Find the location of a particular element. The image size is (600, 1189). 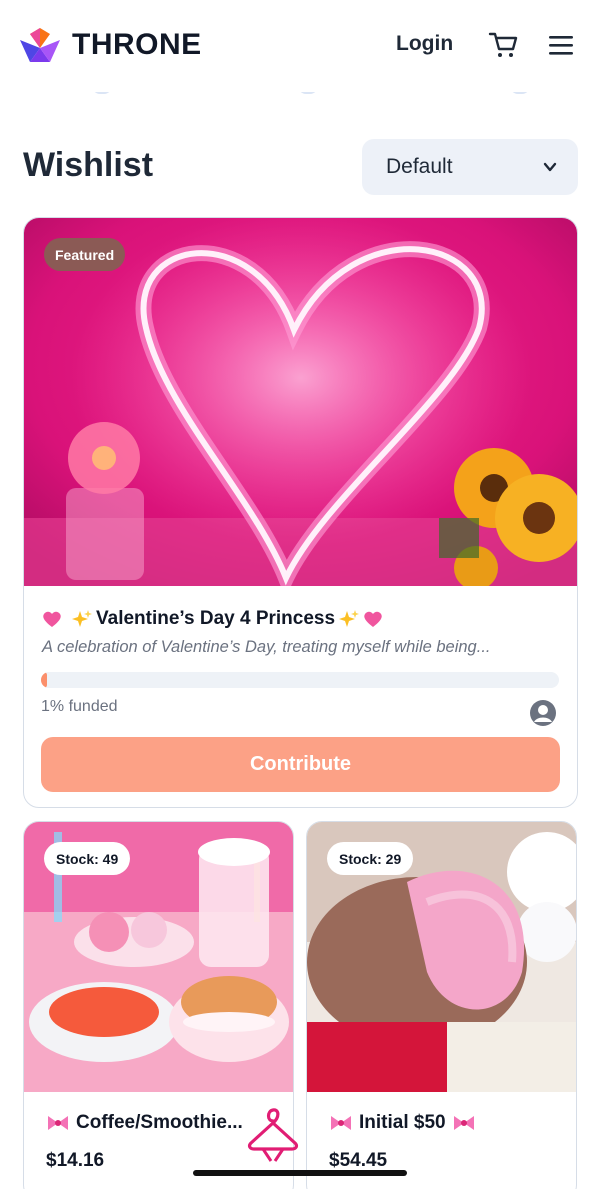

chevron-down-icon is located at coordinates (550, 167).